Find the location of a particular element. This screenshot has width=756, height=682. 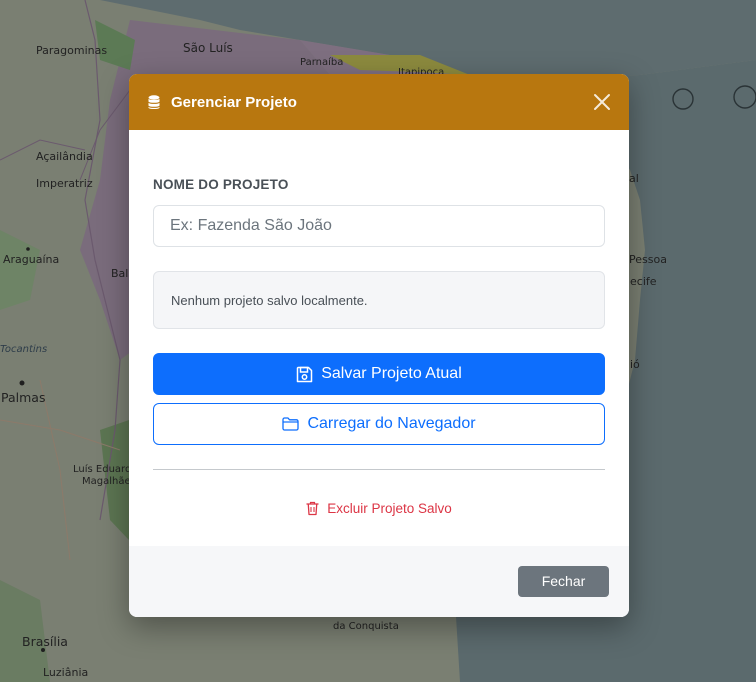

close-button: Fechar is located at coordinates (563, 581).